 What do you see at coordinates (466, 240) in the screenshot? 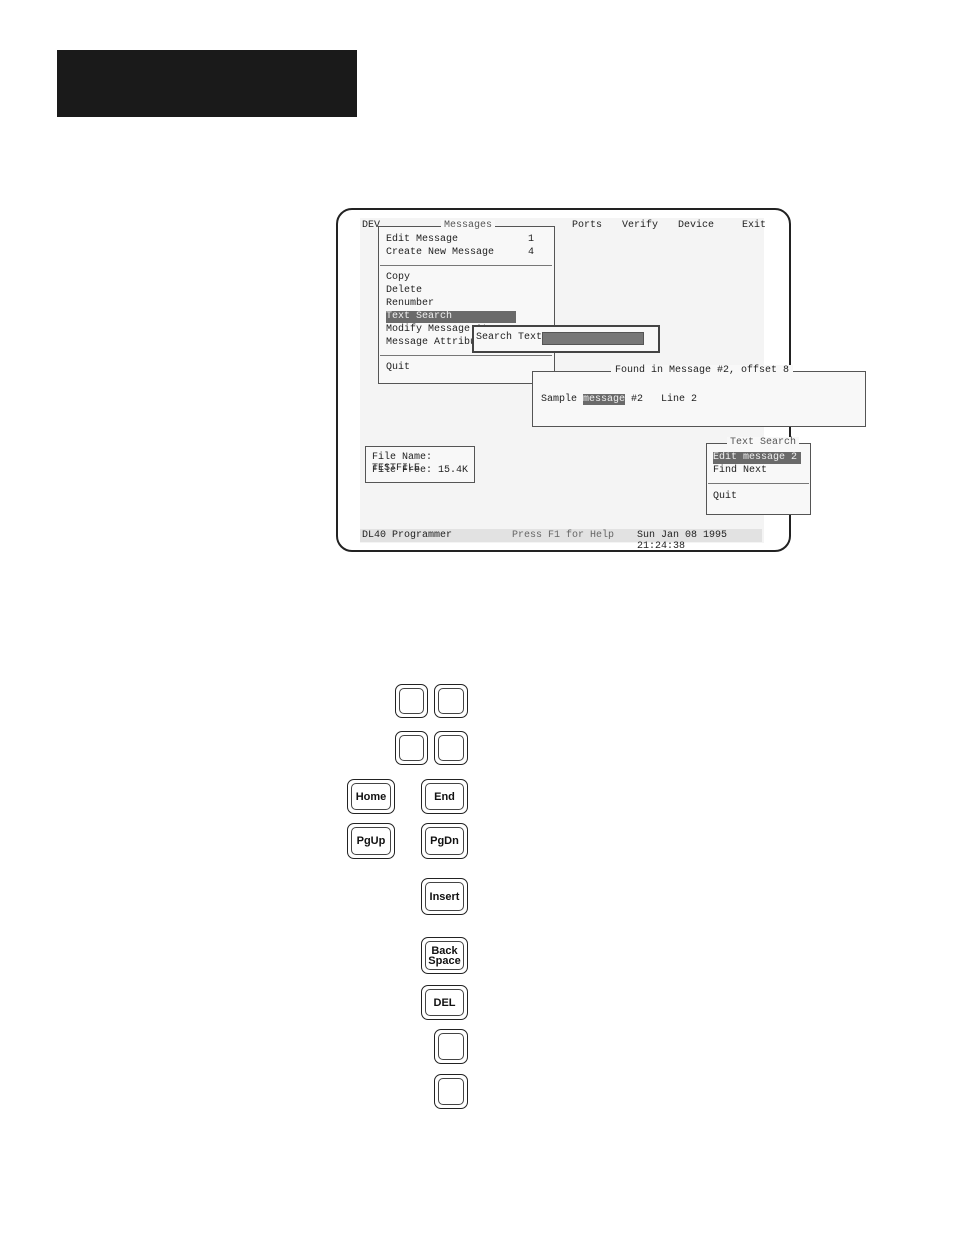
I see `menu-item-edit-message: Edit Message 1` at bounding box center [466, 240].